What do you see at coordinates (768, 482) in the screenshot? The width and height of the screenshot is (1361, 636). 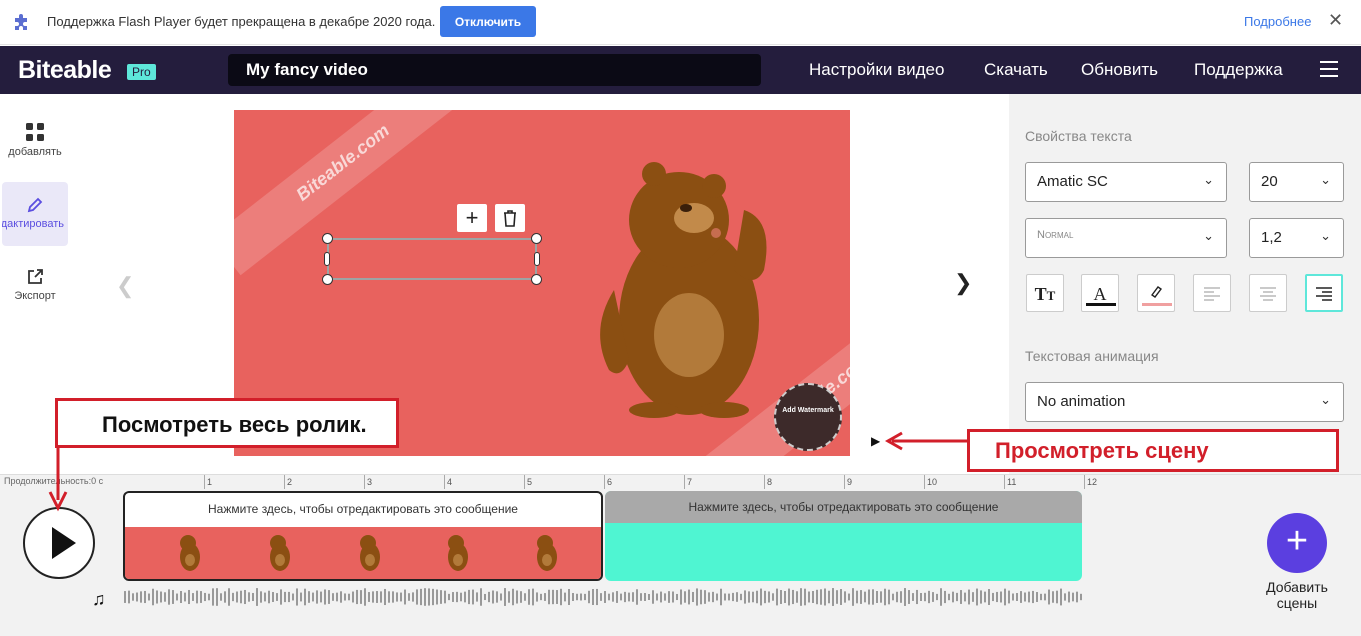 I see `ruler-tick: 8` at bounding box center [768, 482].